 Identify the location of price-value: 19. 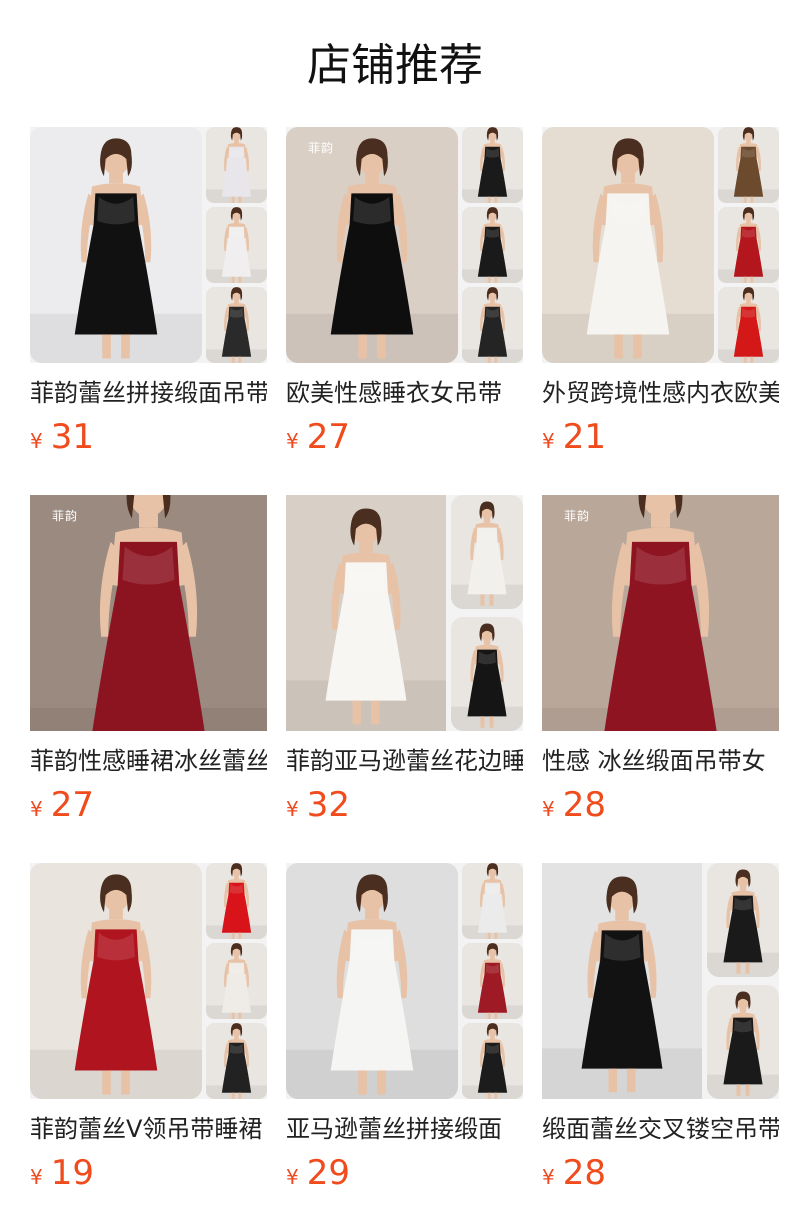
(72, 1173).